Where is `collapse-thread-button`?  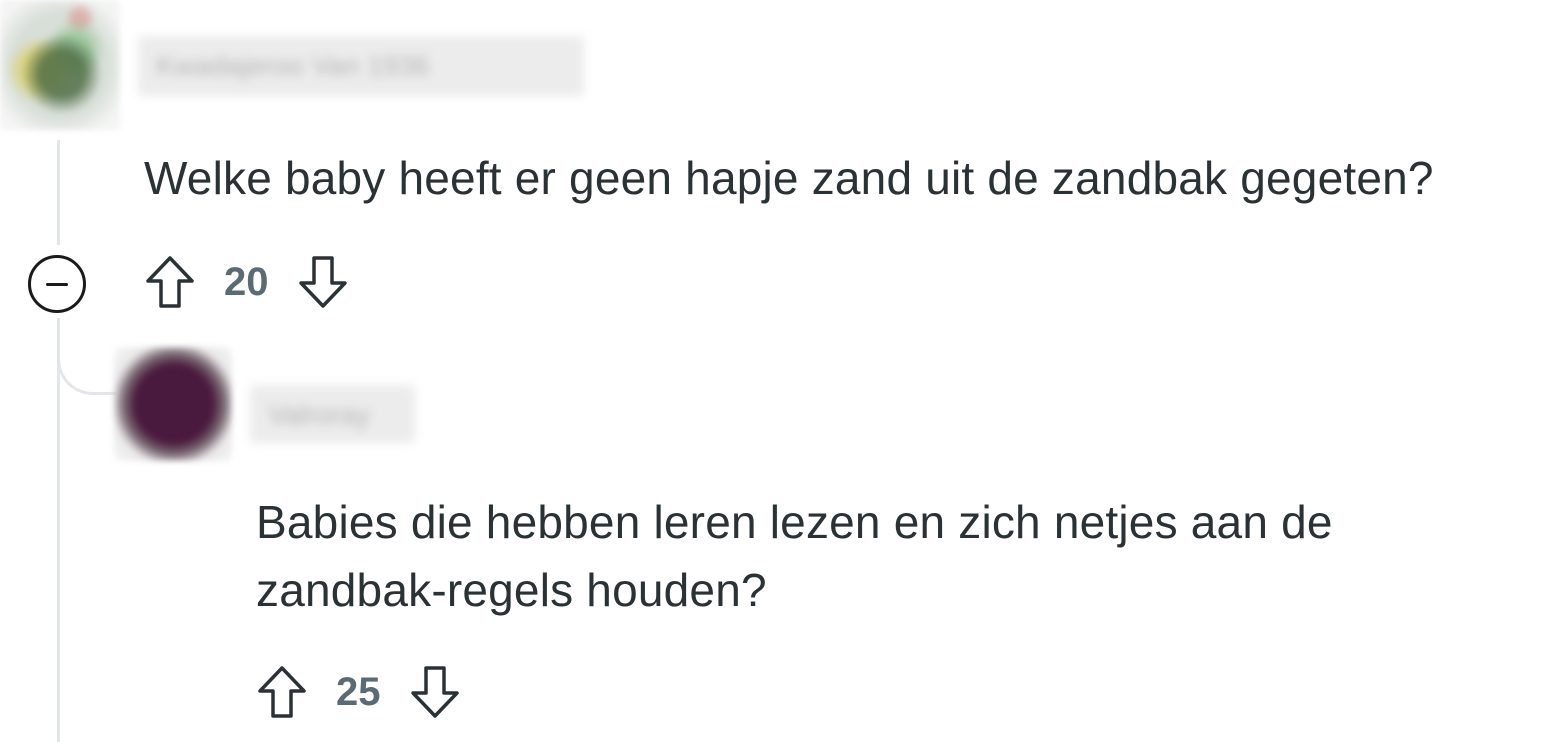 collapse-thread-button is located at coordinates (57, 284).